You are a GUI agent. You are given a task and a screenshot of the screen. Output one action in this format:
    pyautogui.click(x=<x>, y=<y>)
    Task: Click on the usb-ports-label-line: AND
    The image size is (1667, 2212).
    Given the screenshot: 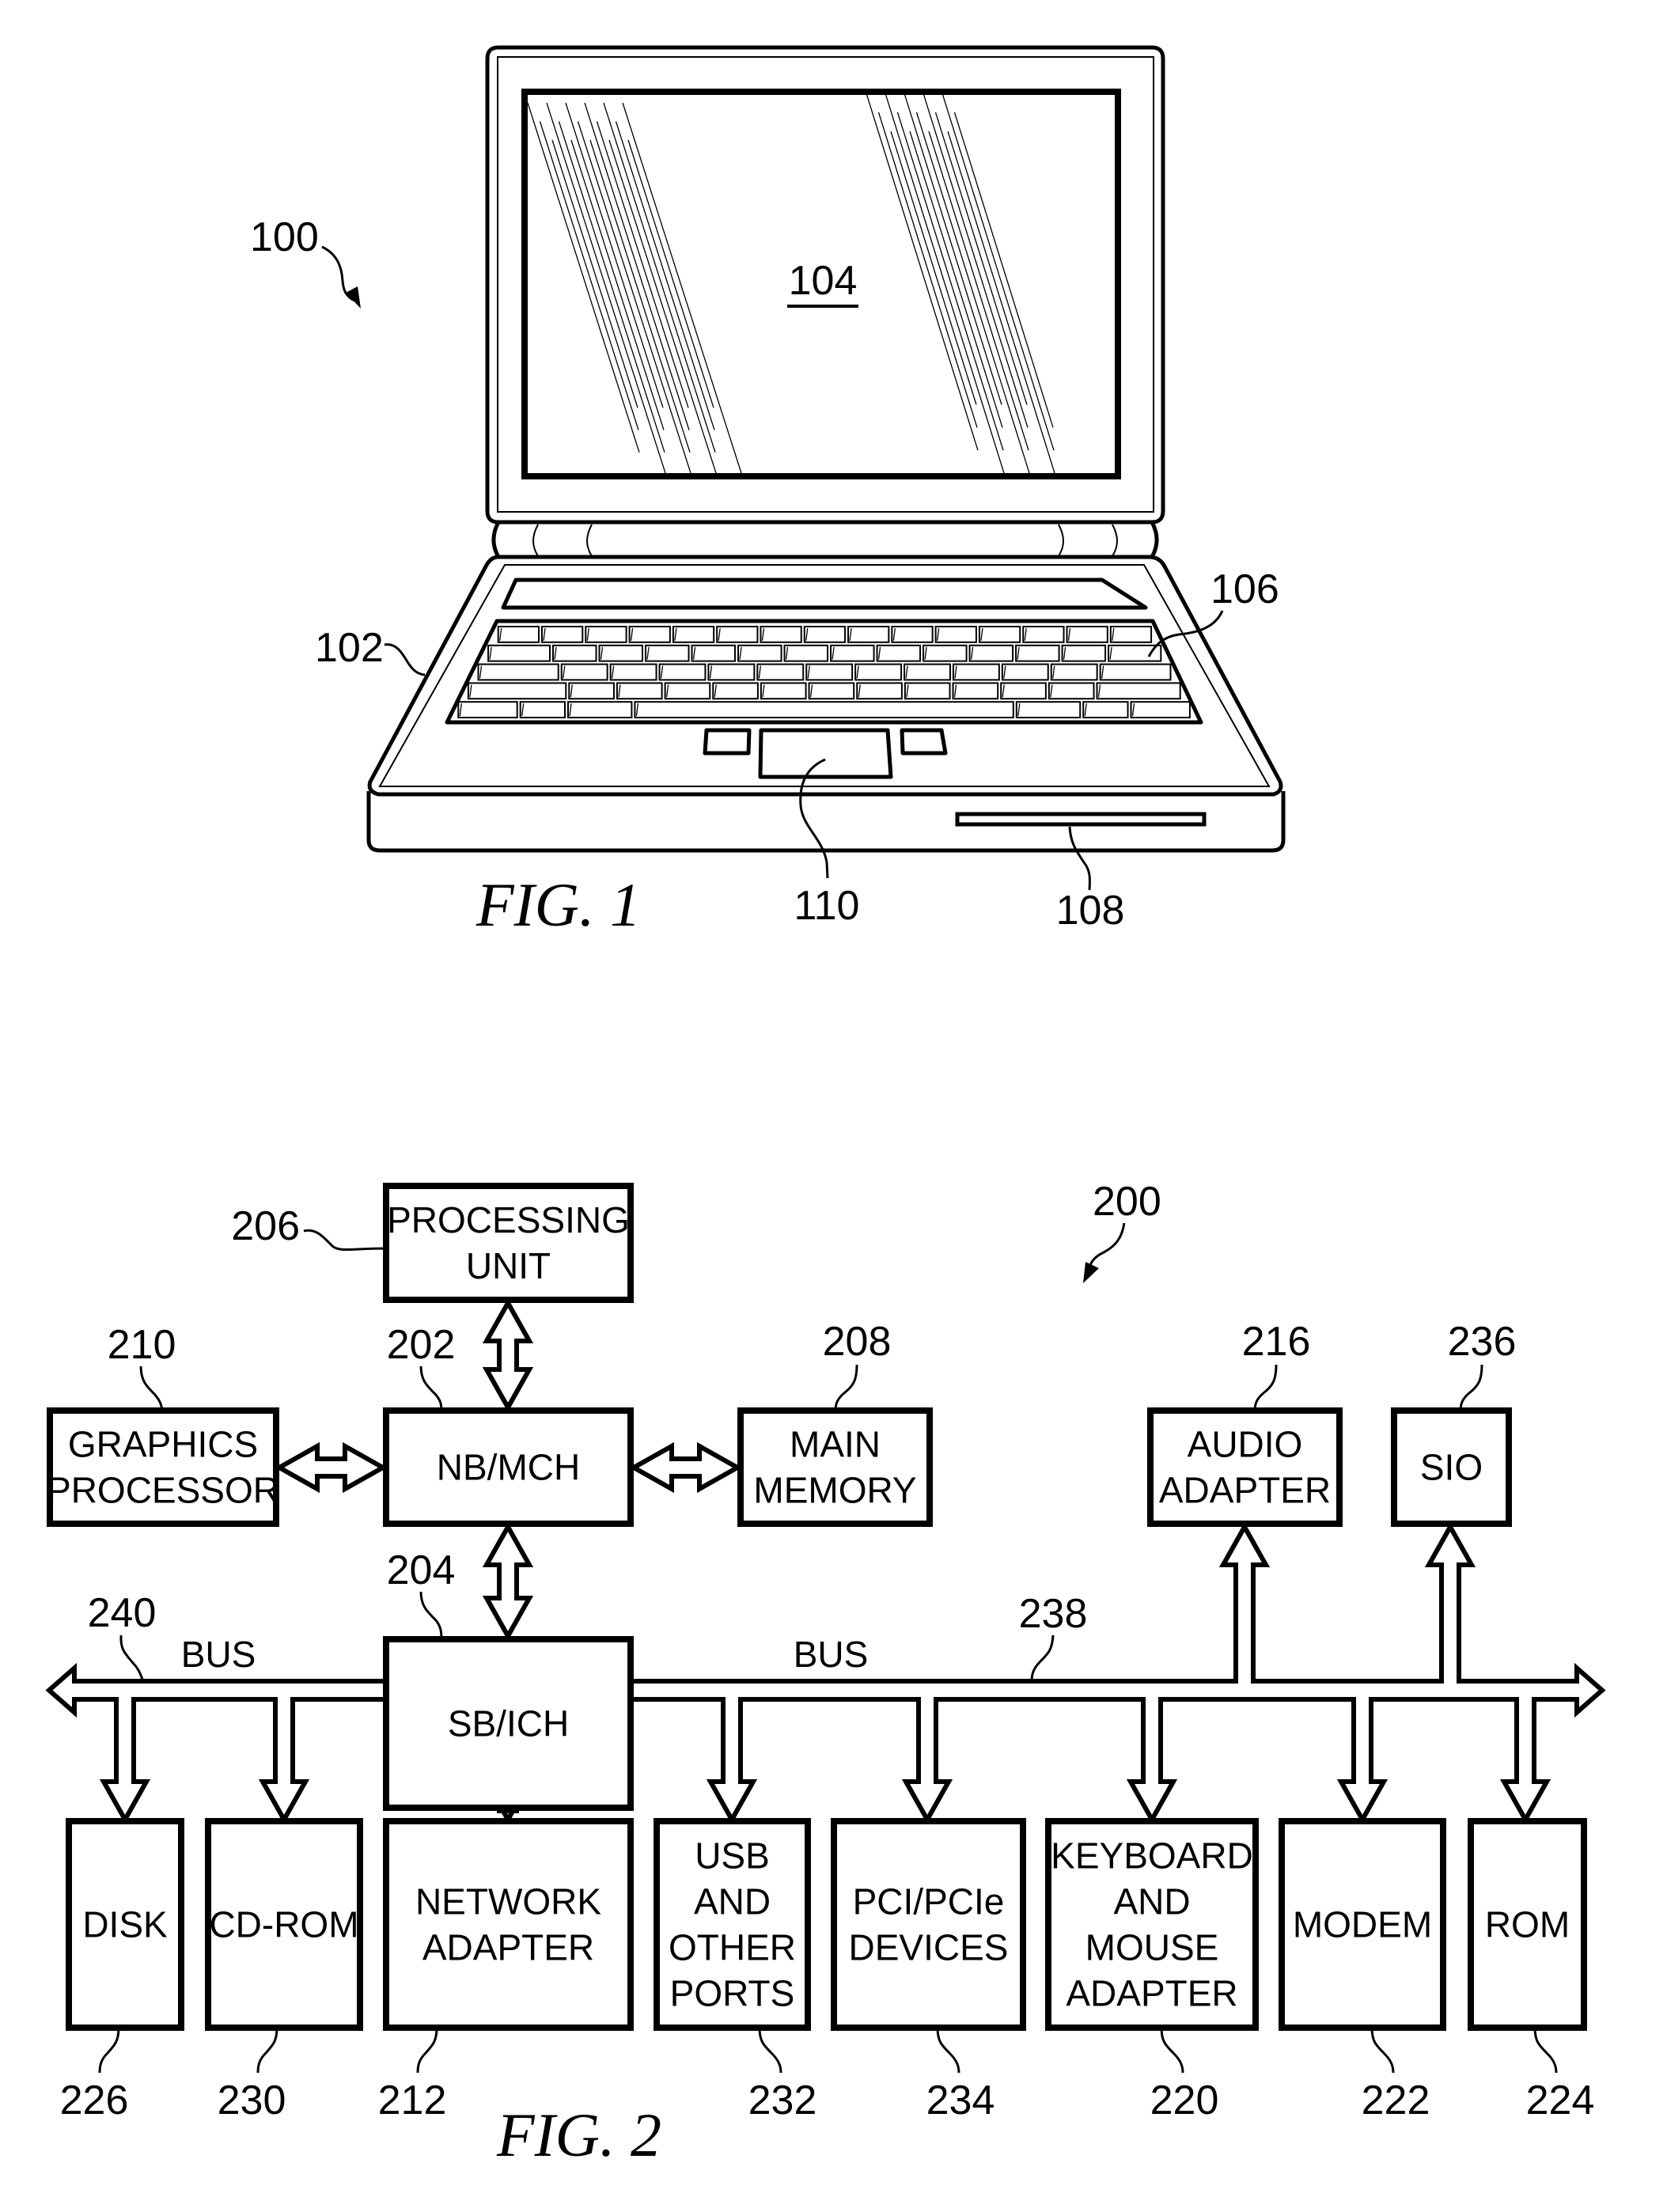 What is the action you would take?
    pyautogui.click(x=732, y=1901)
    